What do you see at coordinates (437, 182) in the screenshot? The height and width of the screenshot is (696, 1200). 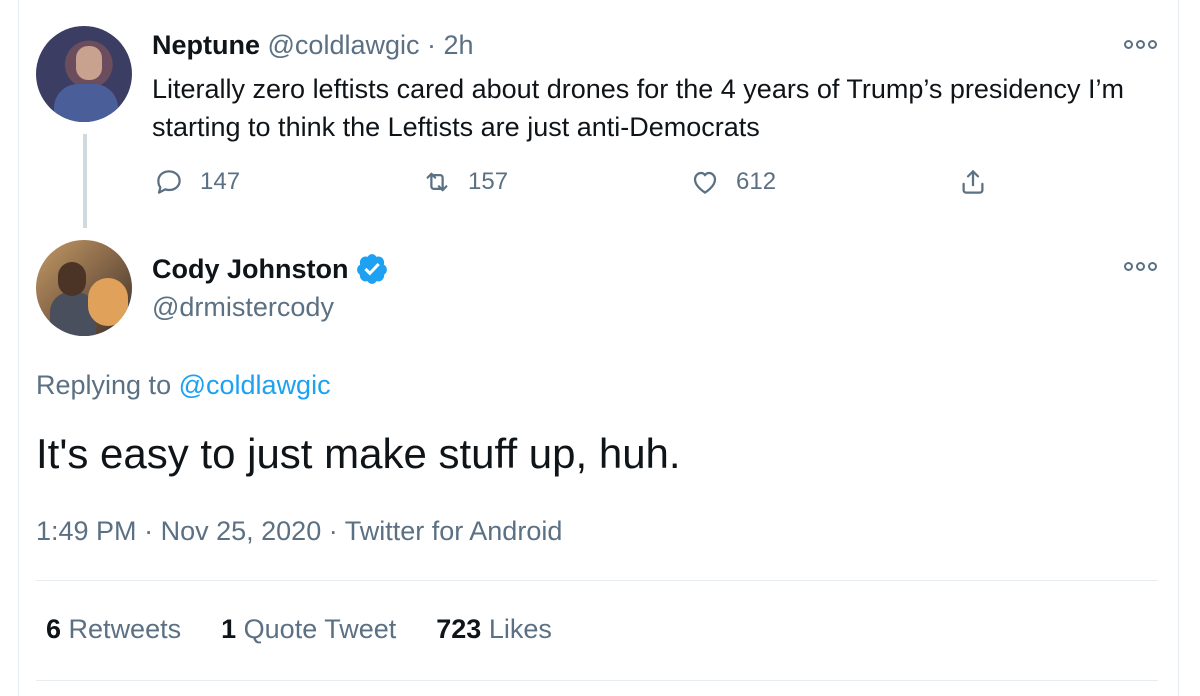 I see `retweet-icon` at bounding box center [437, 182].